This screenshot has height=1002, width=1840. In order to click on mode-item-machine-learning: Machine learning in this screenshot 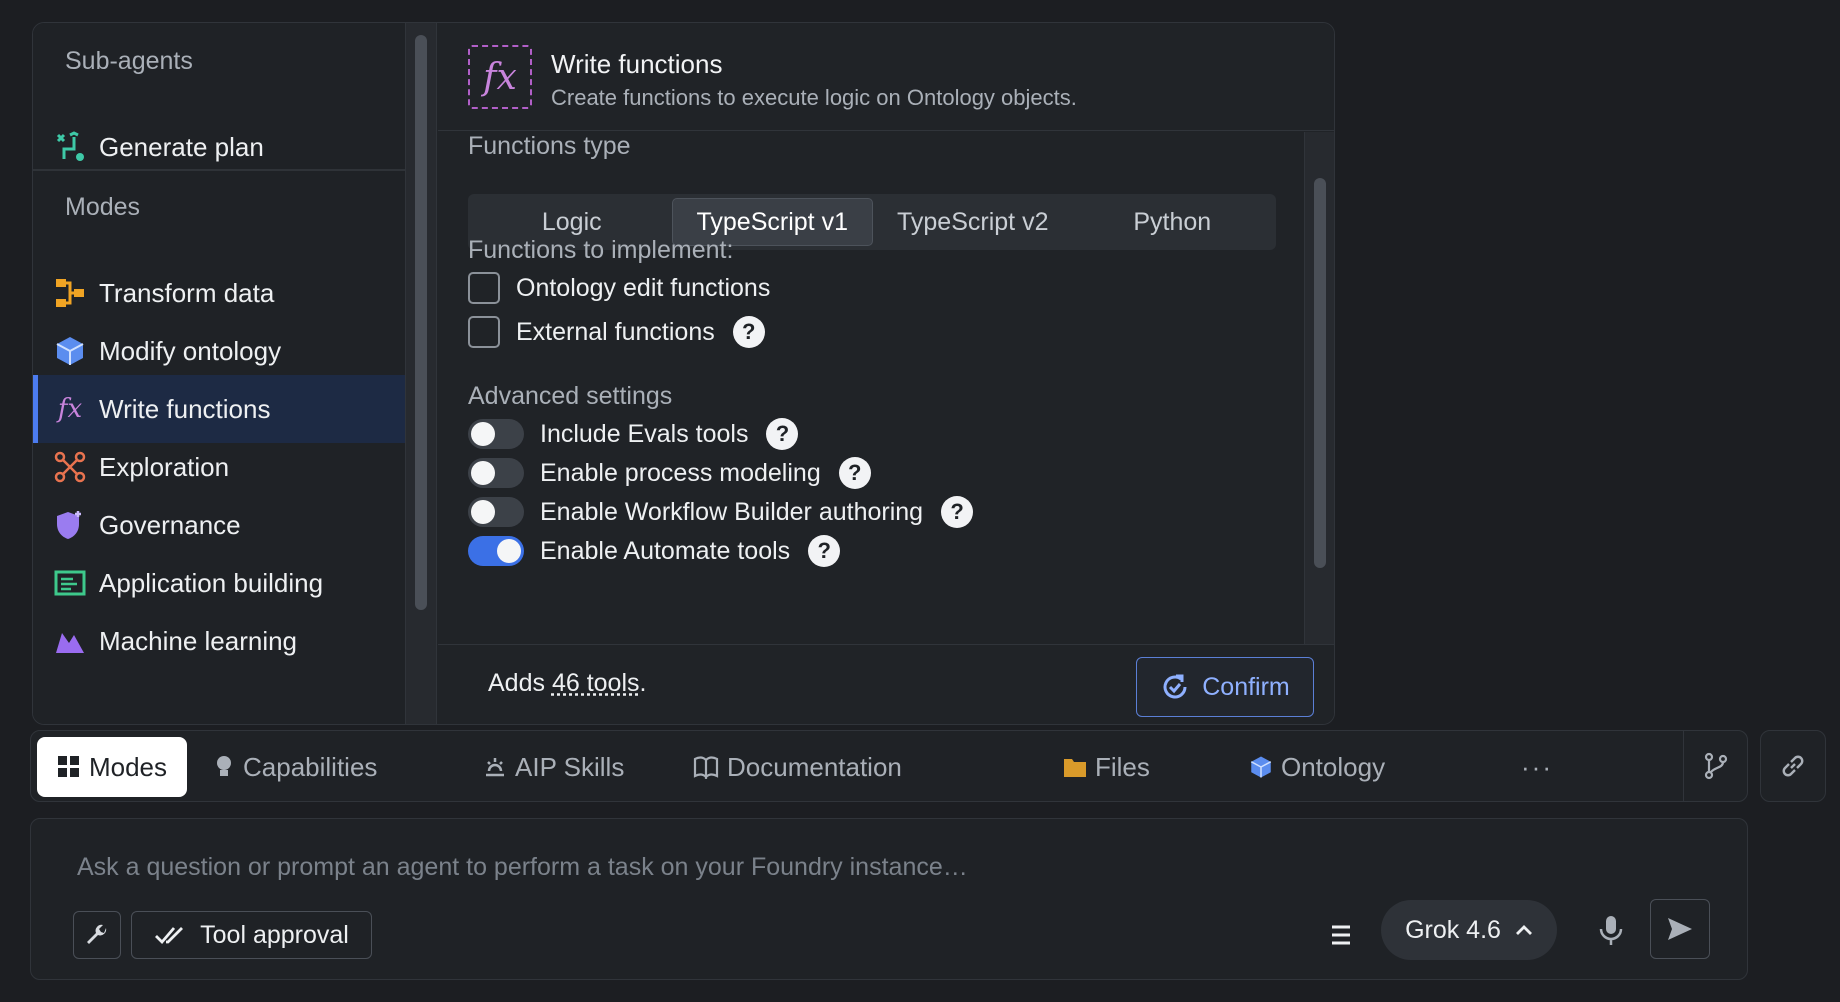, I will do `click(219, 641)`.